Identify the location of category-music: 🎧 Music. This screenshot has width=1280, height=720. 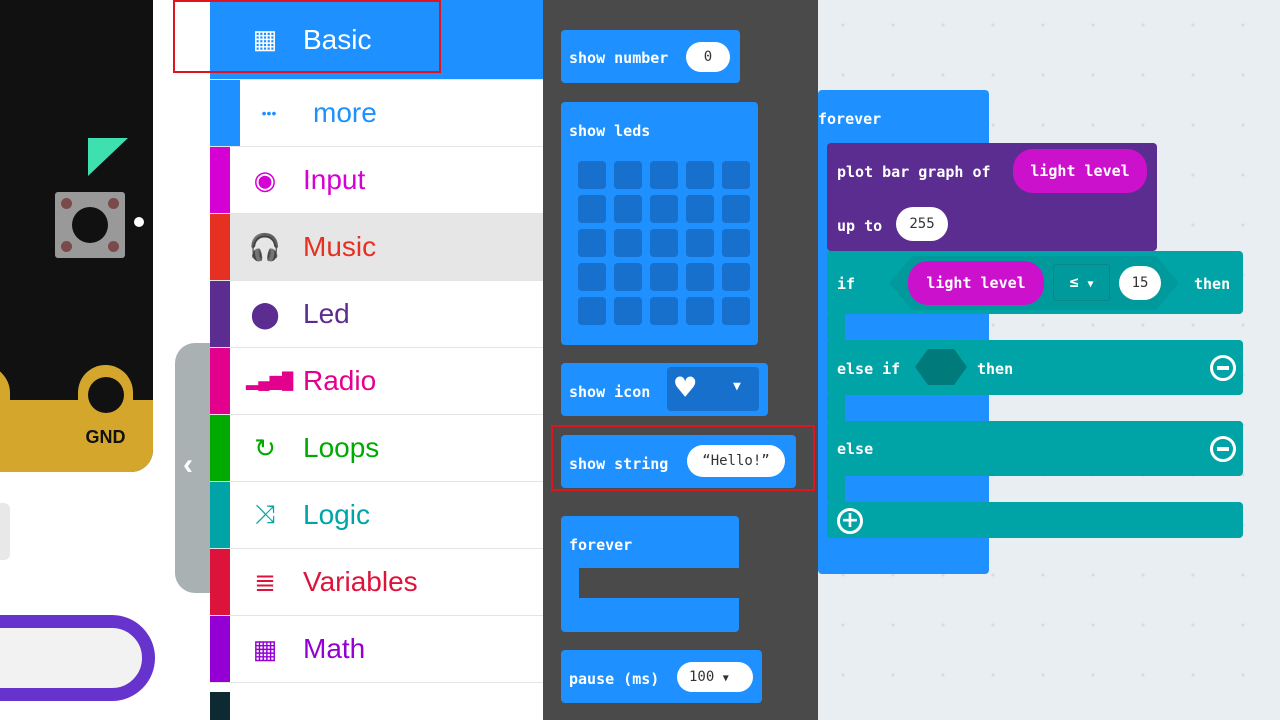
(376, 247).